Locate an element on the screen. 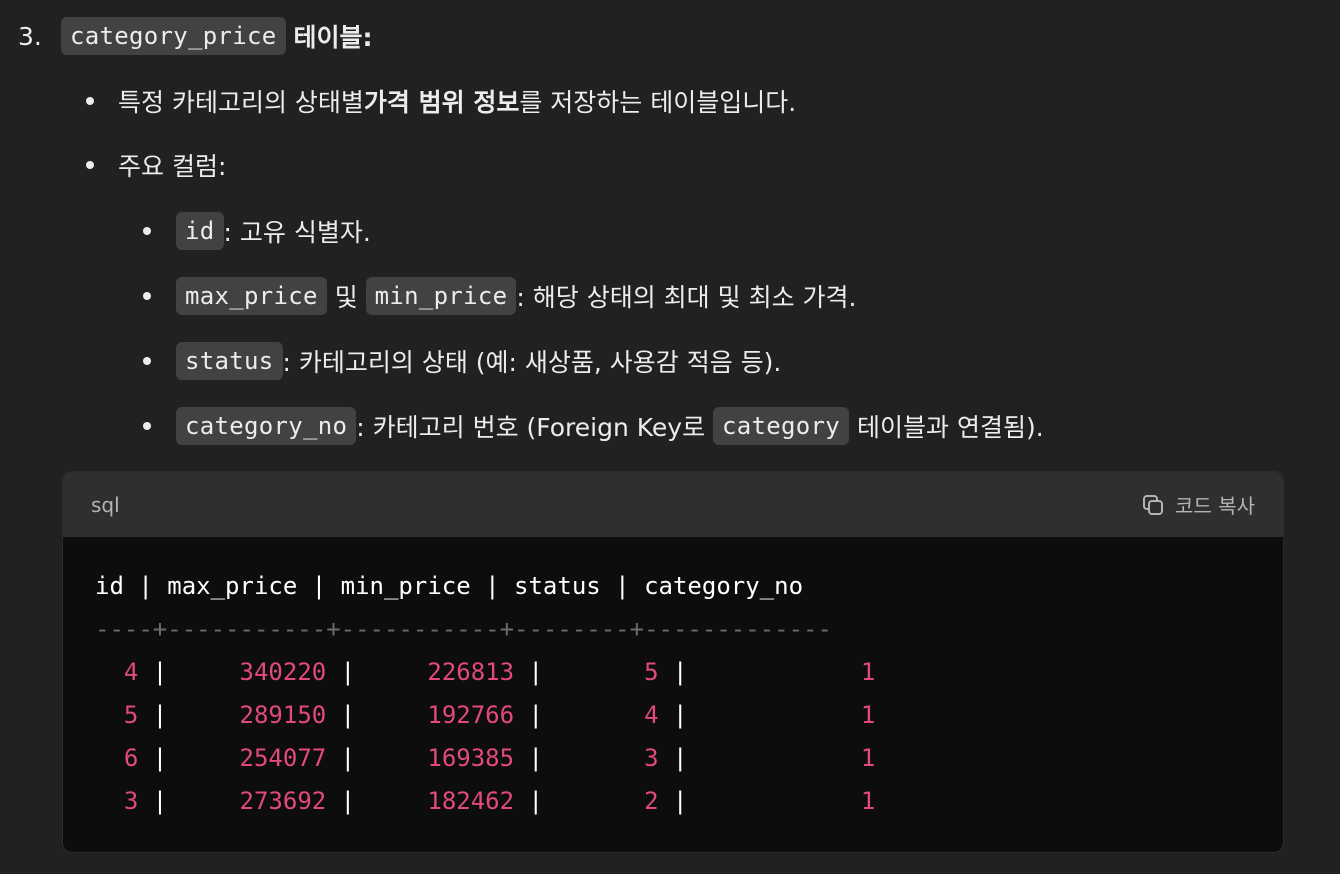  code-cell: 169385 is located at coordinates (442, 758).